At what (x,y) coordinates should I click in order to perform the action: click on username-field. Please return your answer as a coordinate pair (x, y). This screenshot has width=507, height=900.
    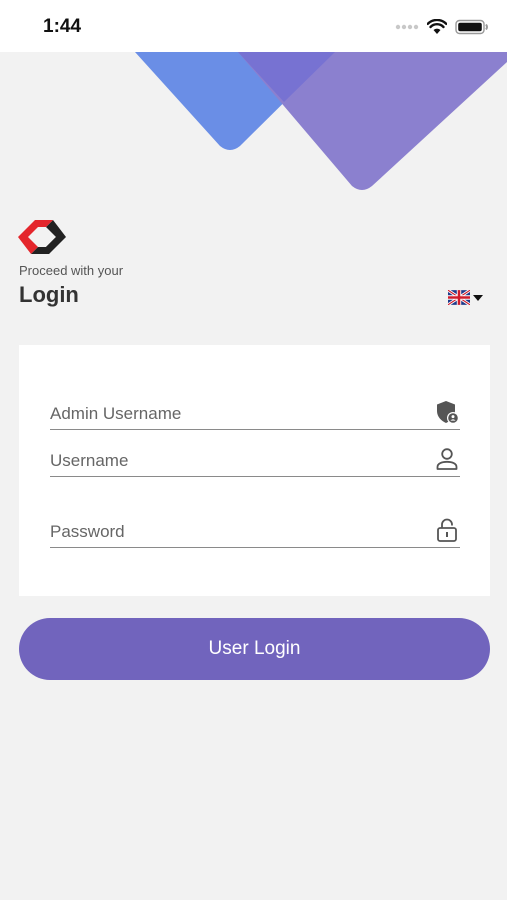
    Looking at the image, I should click on (255, 459).